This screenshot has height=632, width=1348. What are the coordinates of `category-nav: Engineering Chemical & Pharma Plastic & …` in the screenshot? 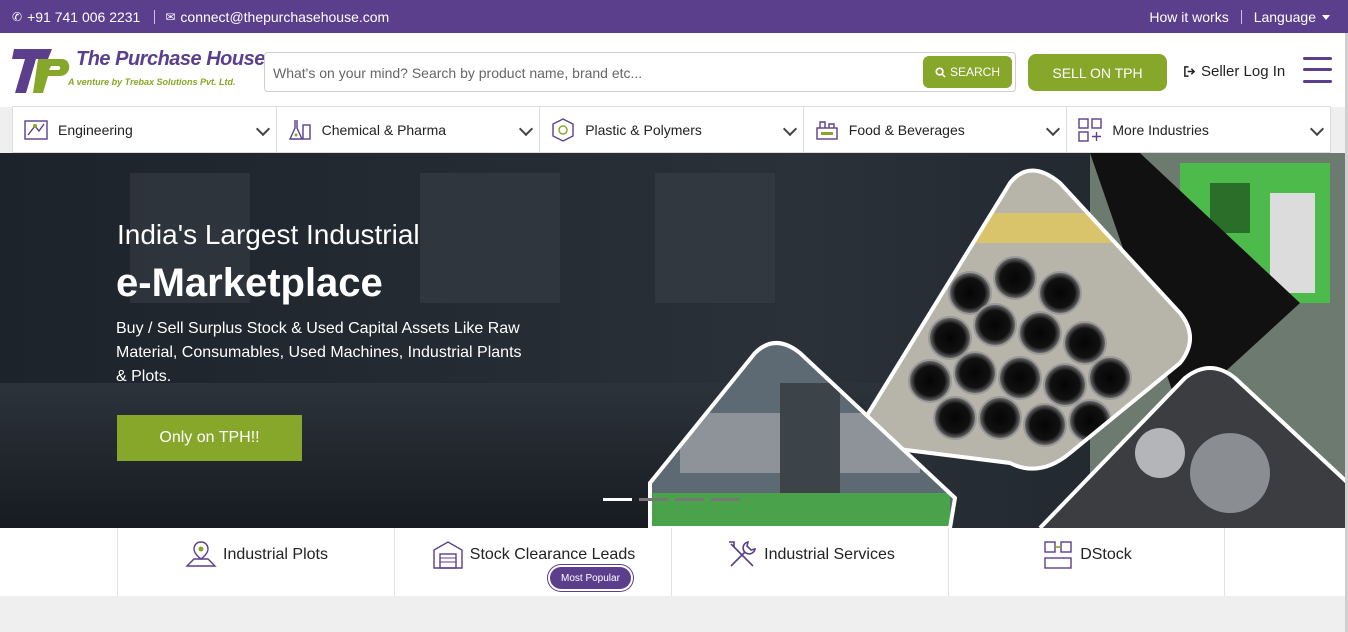 It's located at (671, 129).